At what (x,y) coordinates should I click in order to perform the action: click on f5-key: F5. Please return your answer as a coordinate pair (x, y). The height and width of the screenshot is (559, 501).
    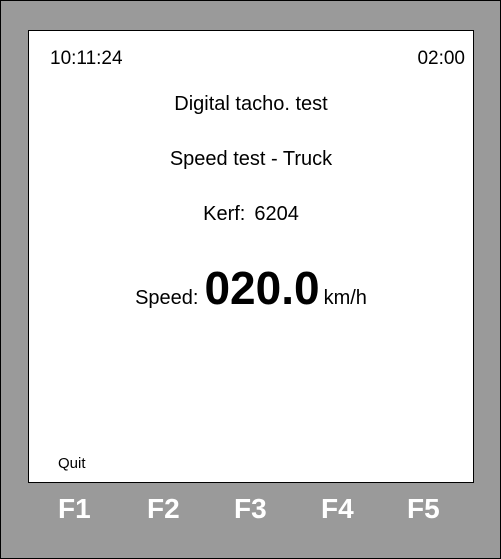
    Looking at the image, I should click on (423, 509).